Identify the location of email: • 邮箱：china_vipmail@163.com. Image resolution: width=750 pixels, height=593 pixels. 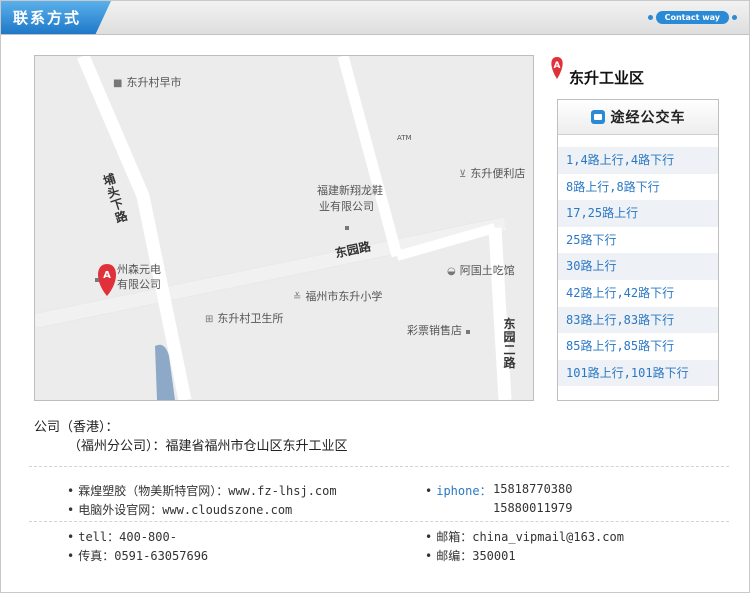
(524, 537).